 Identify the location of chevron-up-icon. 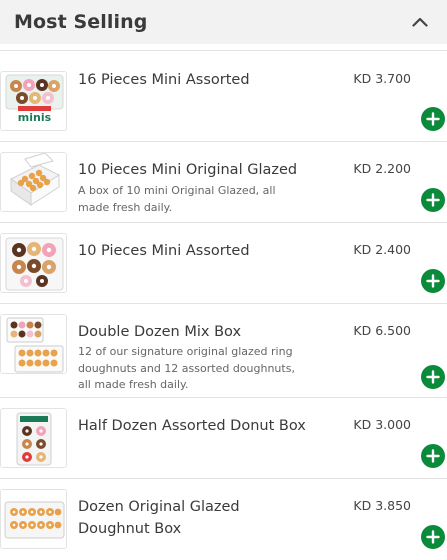
(420, 22).